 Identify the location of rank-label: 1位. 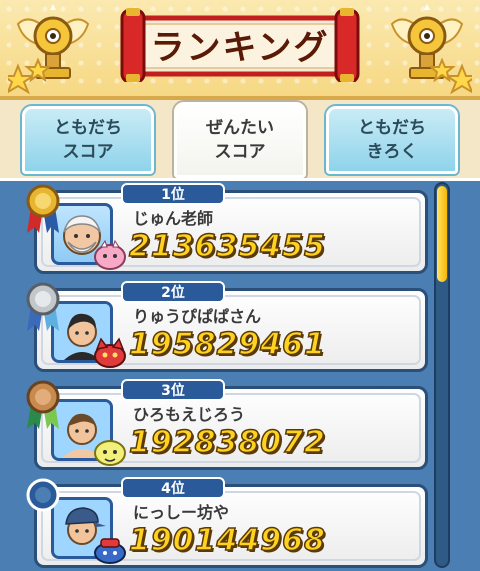
(173, 194).